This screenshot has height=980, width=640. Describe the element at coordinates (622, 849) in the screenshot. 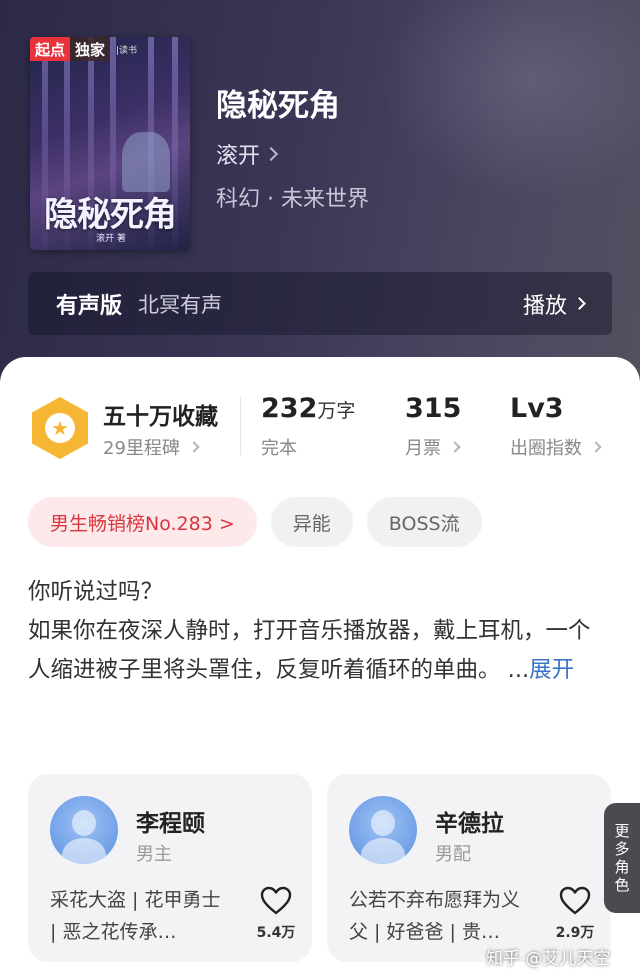

I see `more-roles-char: 多` at that location.